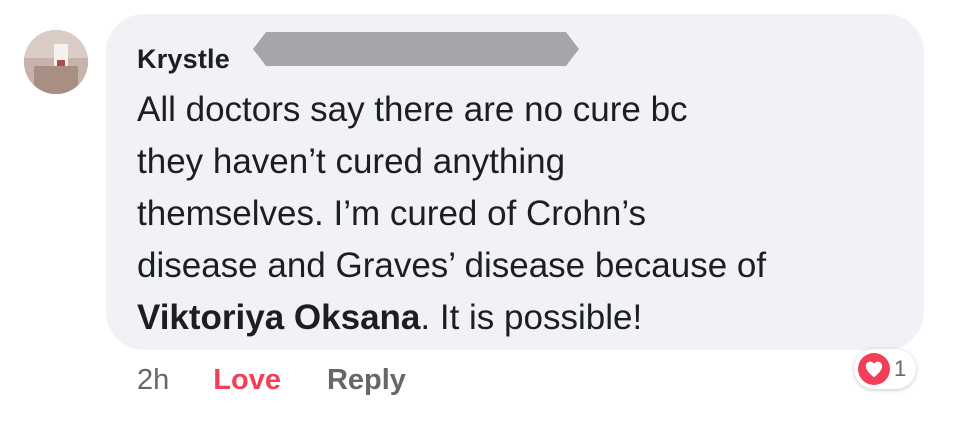 Image resolution: width=955 pixels, height=425 pixels. What do you see at coordinates (412, 109) in the screenshot?
I see `comment-line: All doctors say there are no cure bc` at bounding box center [412, 109].